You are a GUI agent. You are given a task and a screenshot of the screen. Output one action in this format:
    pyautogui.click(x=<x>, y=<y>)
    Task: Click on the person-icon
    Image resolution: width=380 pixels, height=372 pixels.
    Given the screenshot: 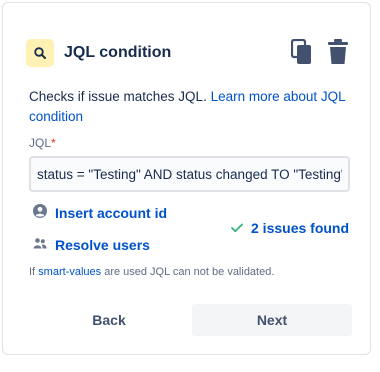 What is the action you would take?
    pyautogui.click(x=40, y=212)
    